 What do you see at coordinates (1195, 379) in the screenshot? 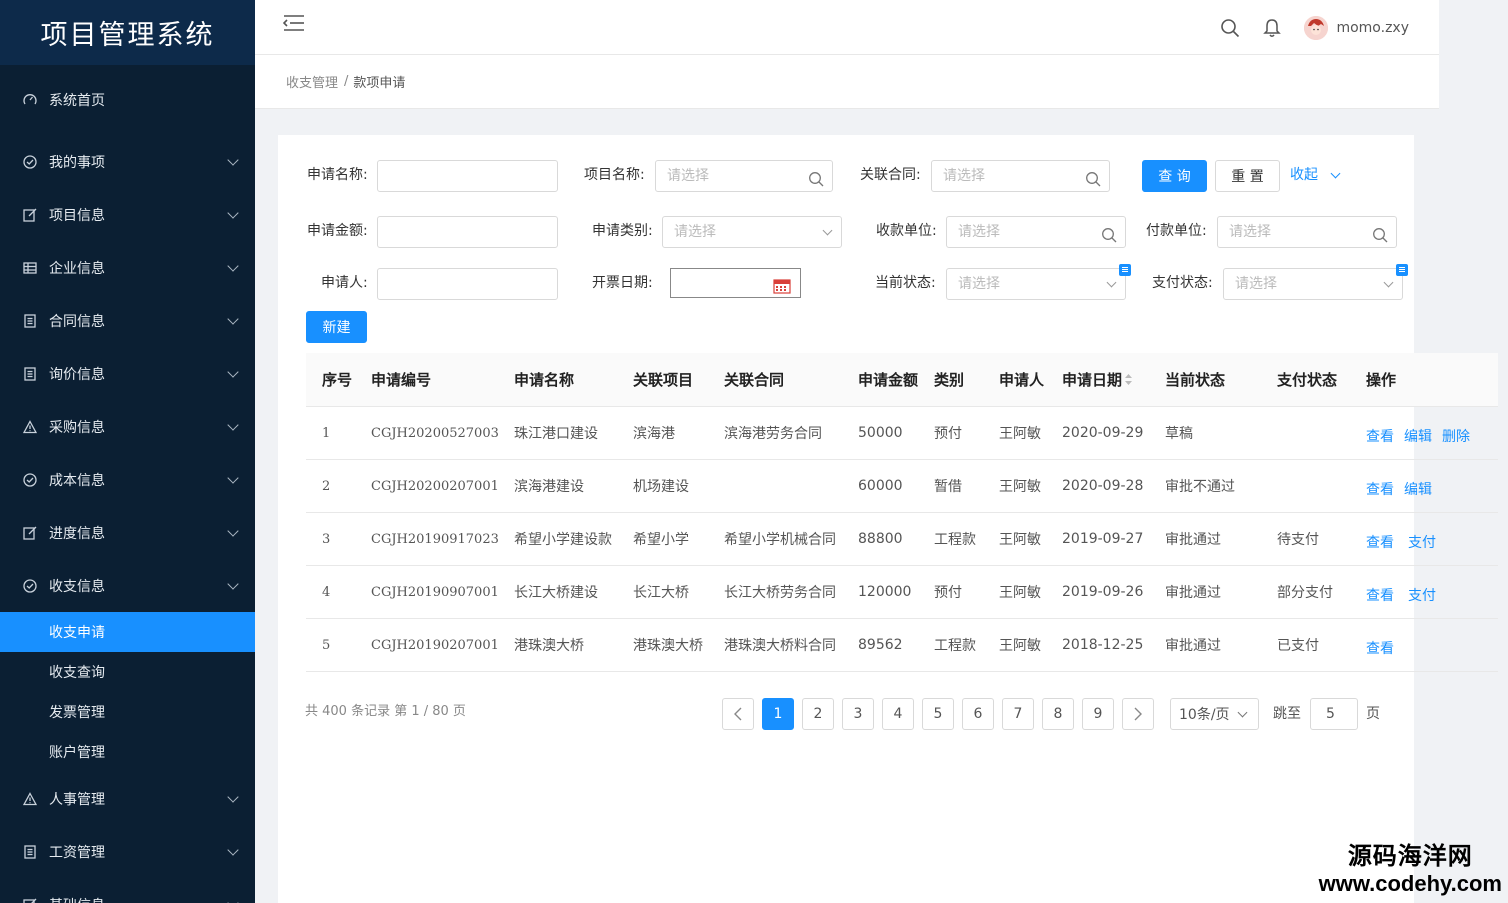
I see `column-header: 当前状态` at bounding box center [1195, 379].